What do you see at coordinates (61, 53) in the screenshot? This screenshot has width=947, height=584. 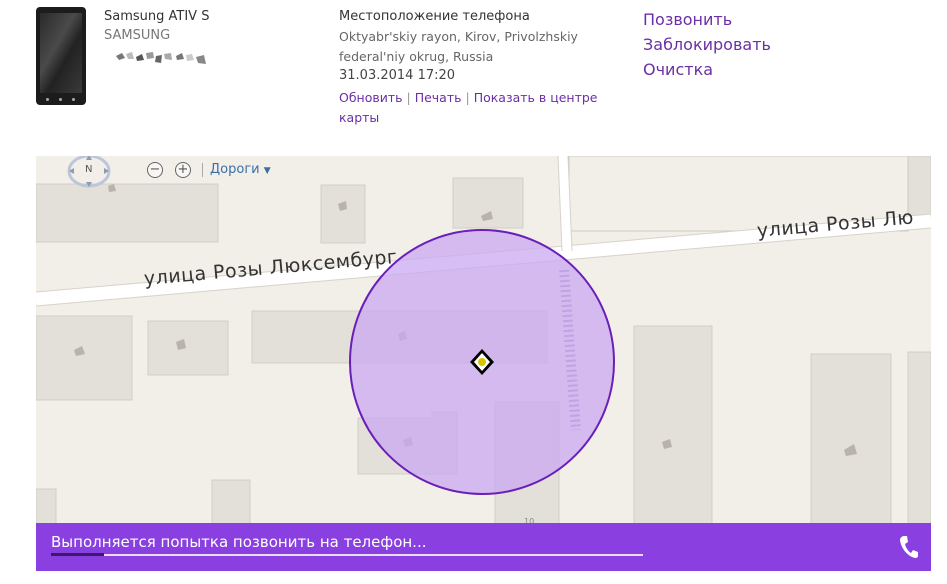 I see `device-screen` at bounding box center [61, 53].